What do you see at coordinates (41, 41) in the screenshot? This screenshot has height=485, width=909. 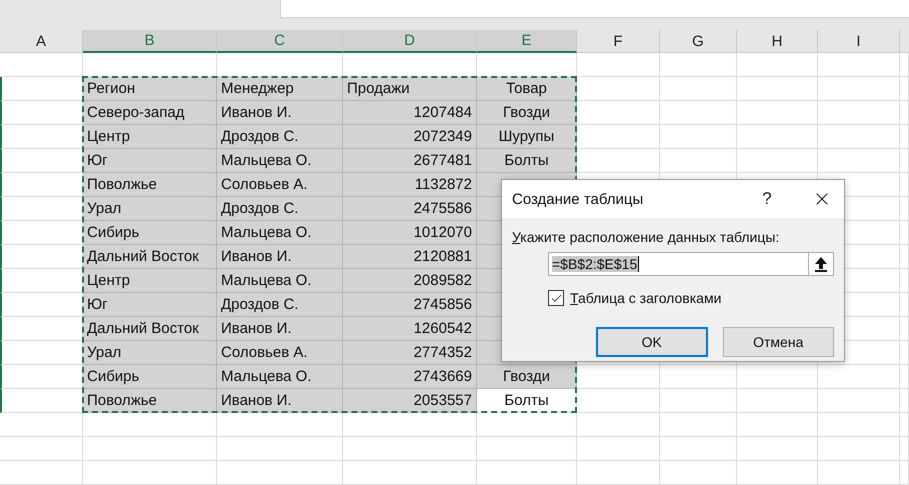 I see `column-header: A` at bounding box center [41, 41].